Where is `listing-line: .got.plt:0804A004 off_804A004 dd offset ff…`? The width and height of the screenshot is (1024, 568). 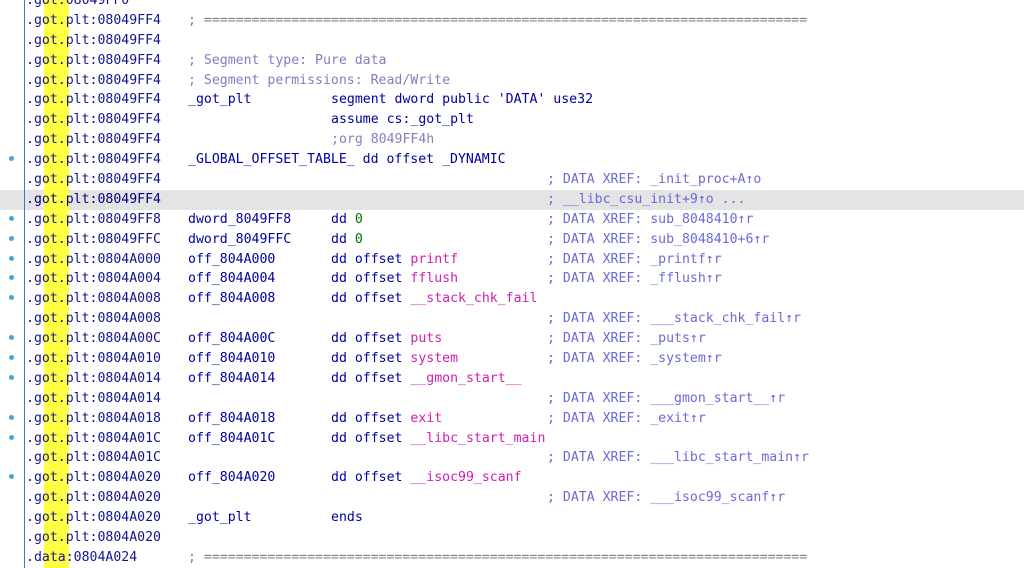 listing-line: .got.plt:0804A004 off_804A004 dd offset ff… is located at coordinates (512, 279).